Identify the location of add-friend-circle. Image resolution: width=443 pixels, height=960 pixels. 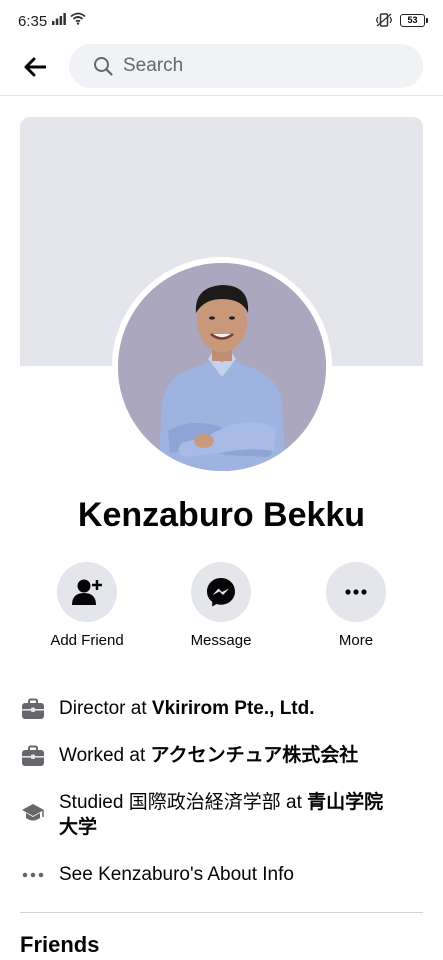
(87, 592).